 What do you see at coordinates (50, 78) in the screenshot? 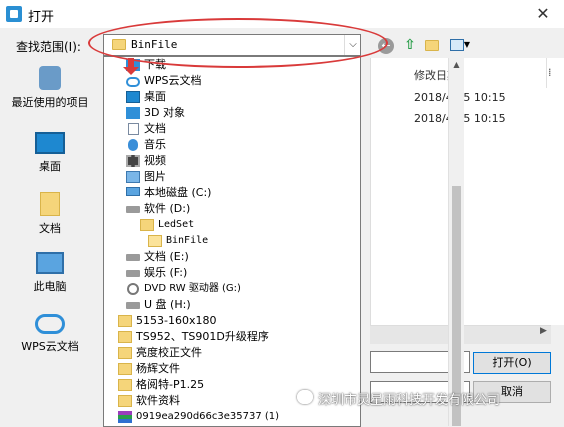
I see `recent-places-icon` at bounding box center [50, 78].